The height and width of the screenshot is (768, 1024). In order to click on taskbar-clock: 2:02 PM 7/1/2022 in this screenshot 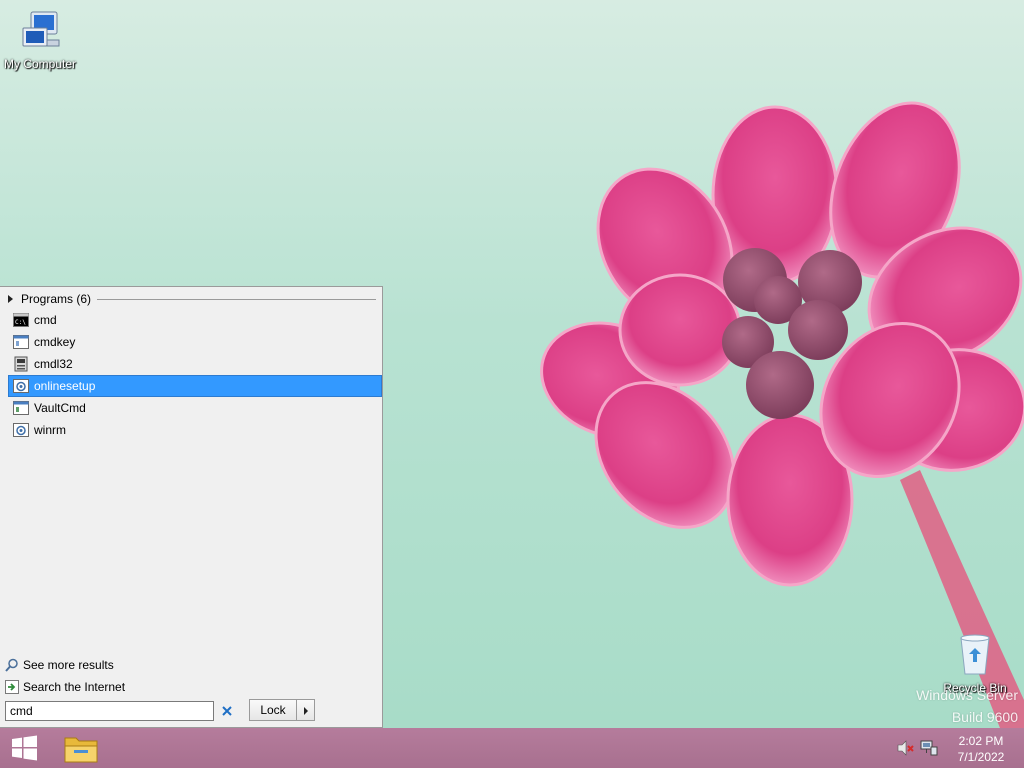, I will do `click(981, 749)`.